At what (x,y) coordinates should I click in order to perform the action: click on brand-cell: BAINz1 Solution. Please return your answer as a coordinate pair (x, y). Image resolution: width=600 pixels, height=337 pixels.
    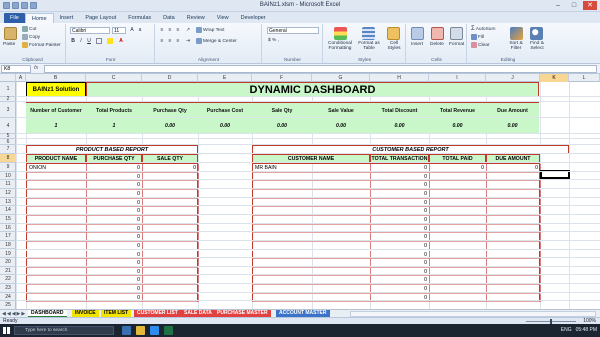
    Looking at the image, I should click on (56, 89).